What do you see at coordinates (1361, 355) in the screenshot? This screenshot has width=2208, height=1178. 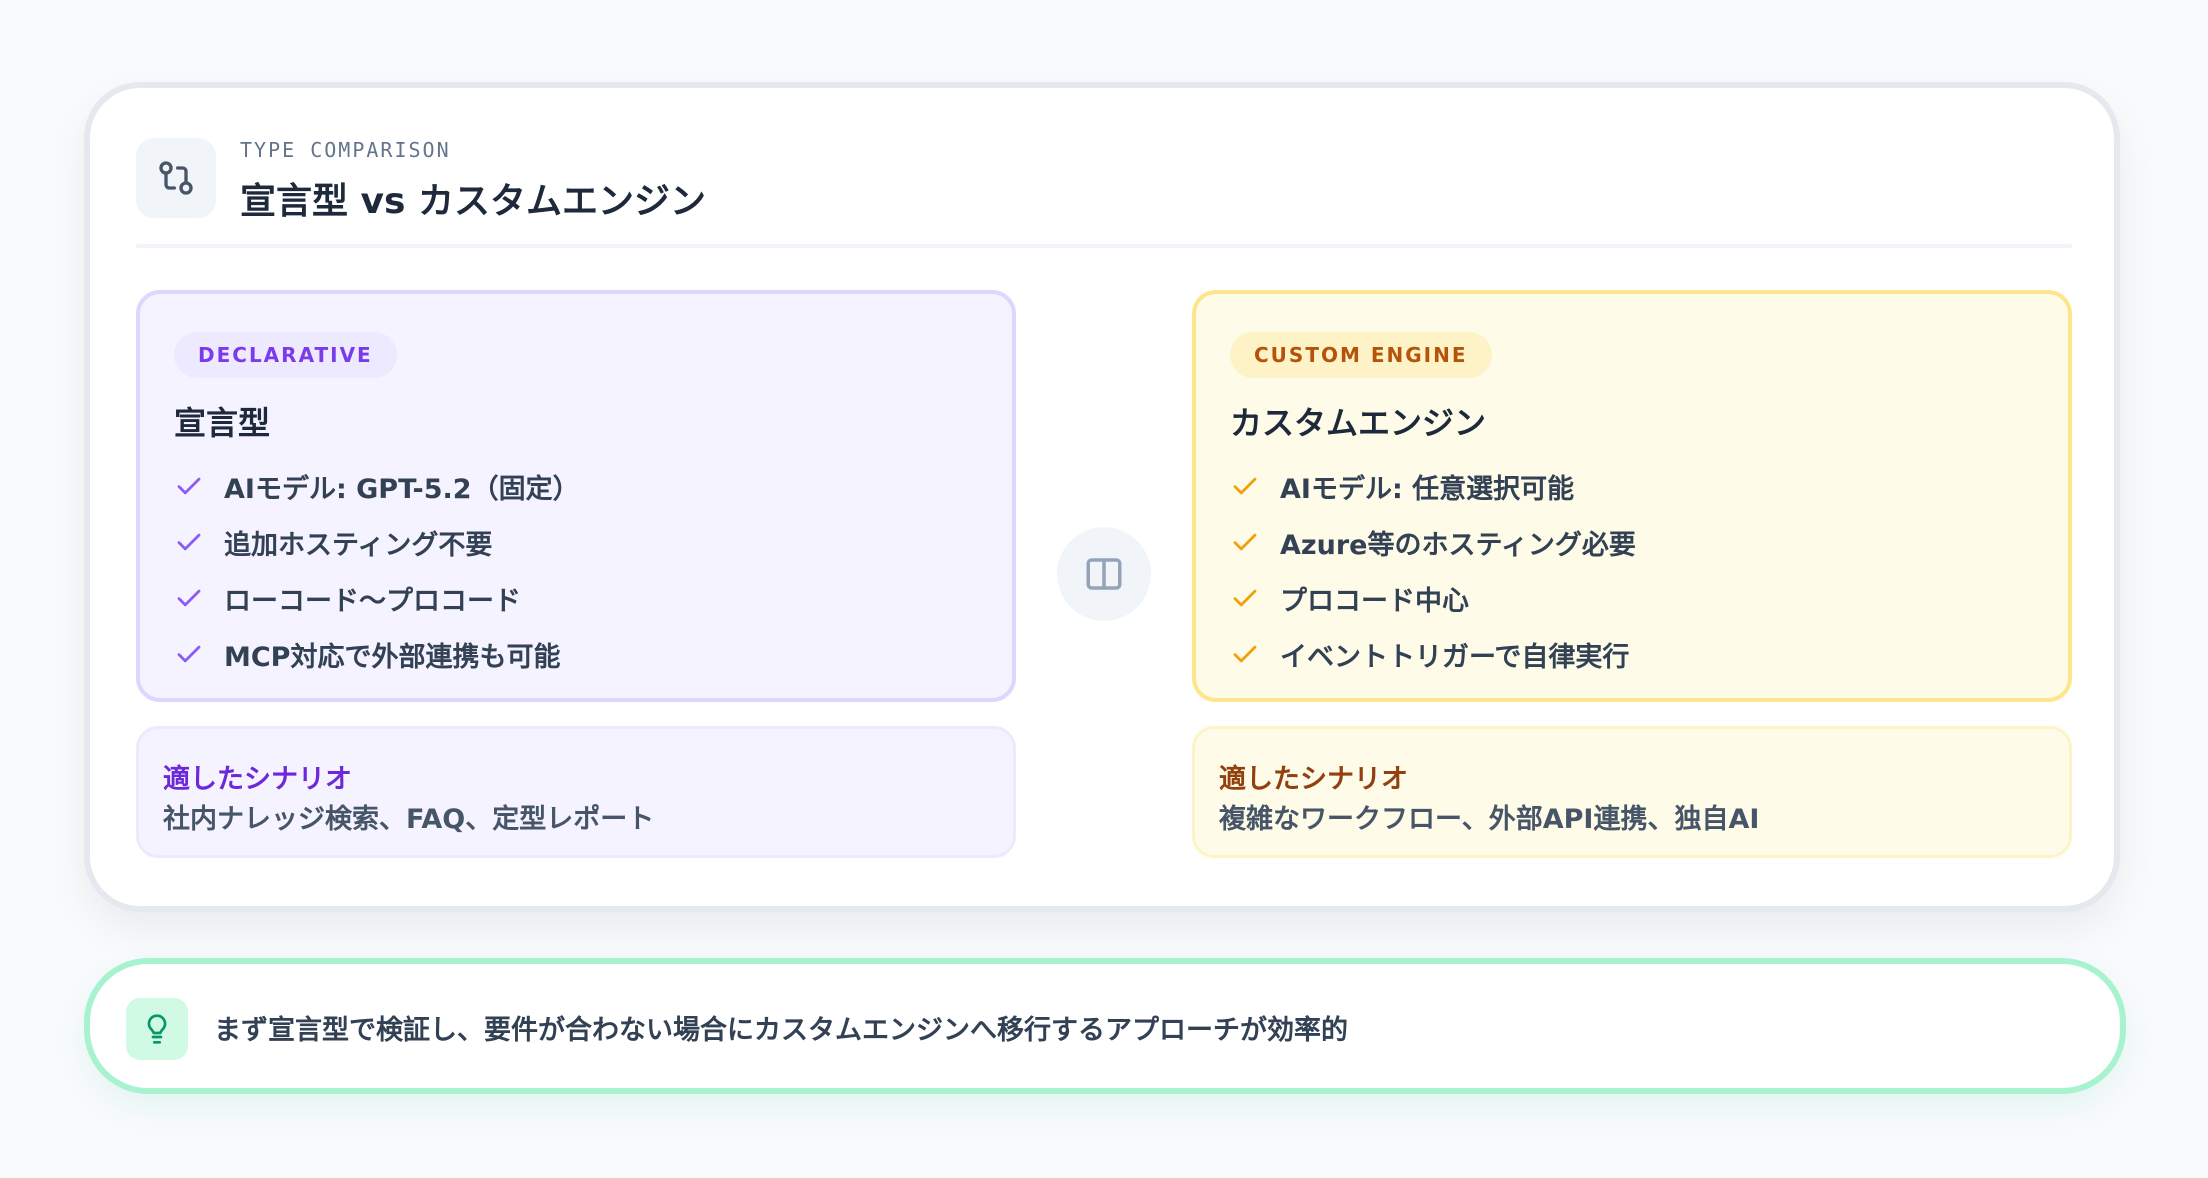 I see `custom-engine-badge: CUSTOM ENGINE` at bounding box center [1361, 355].